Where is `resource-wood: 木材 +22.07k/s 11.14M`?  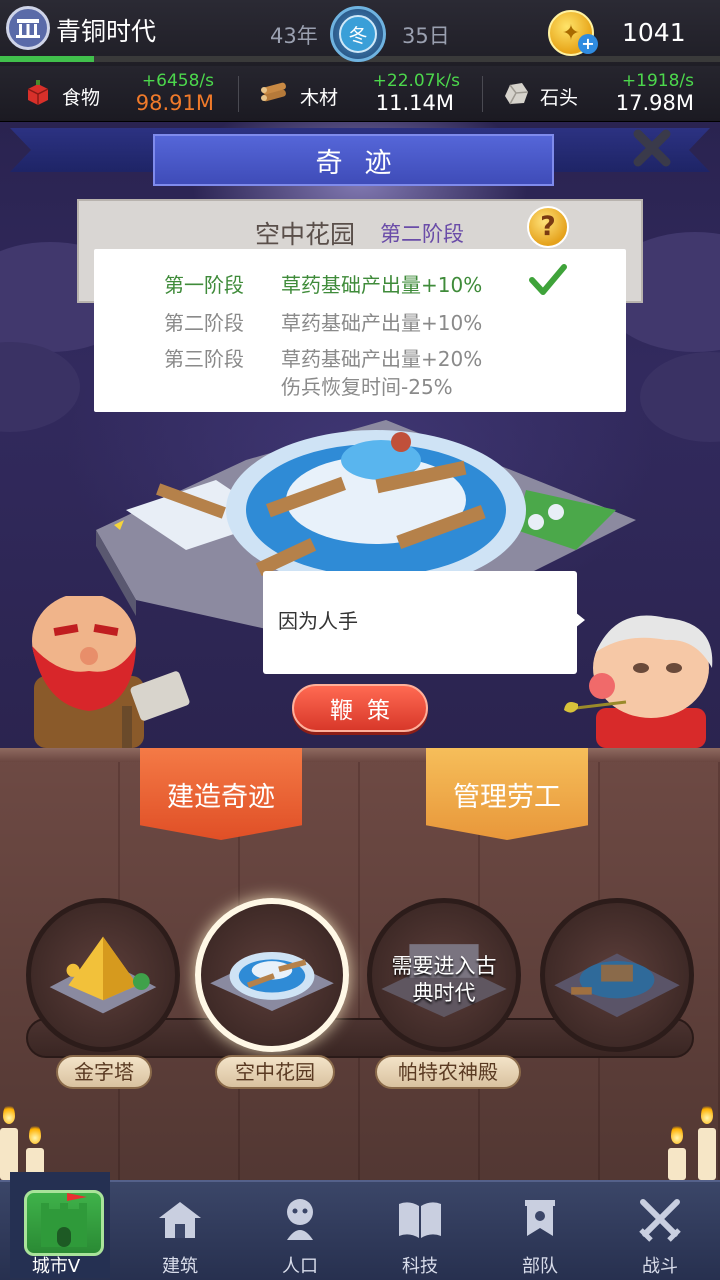 resource-wood: 木材 +22.07k/s 11.14M is located at coordinates (360, 94).